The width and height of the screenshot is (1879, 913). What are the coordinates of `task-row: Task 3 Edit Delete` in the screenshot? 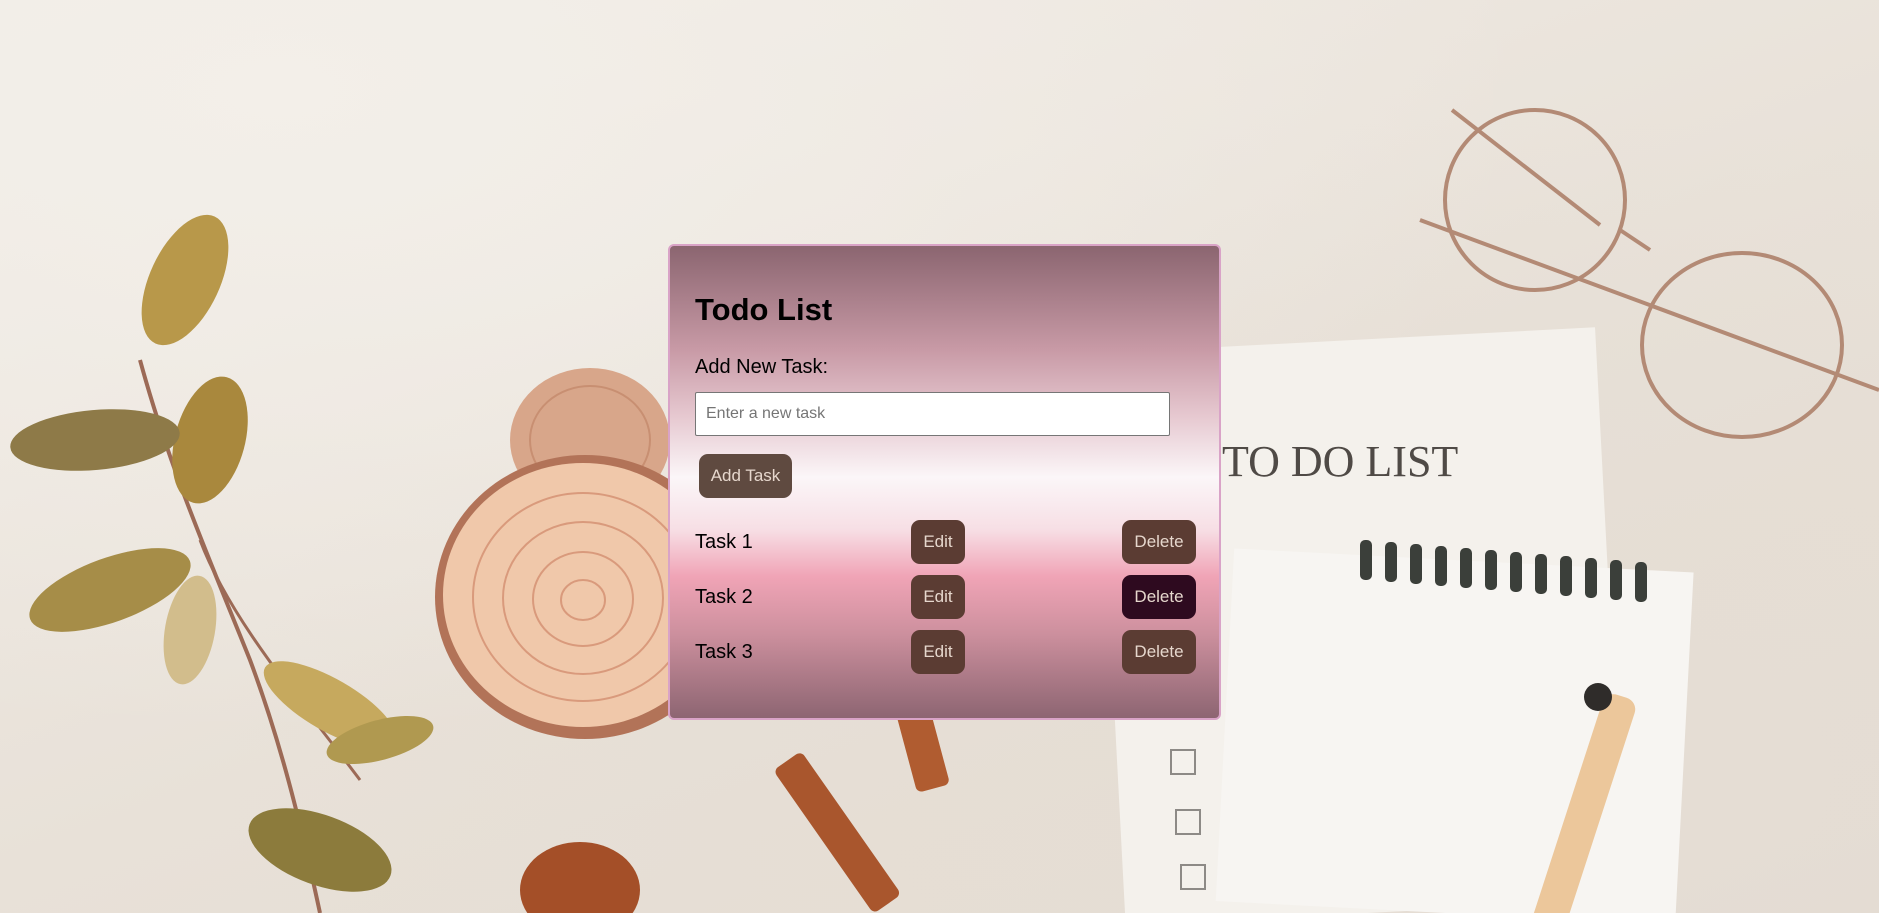 It's located at (944, 652).